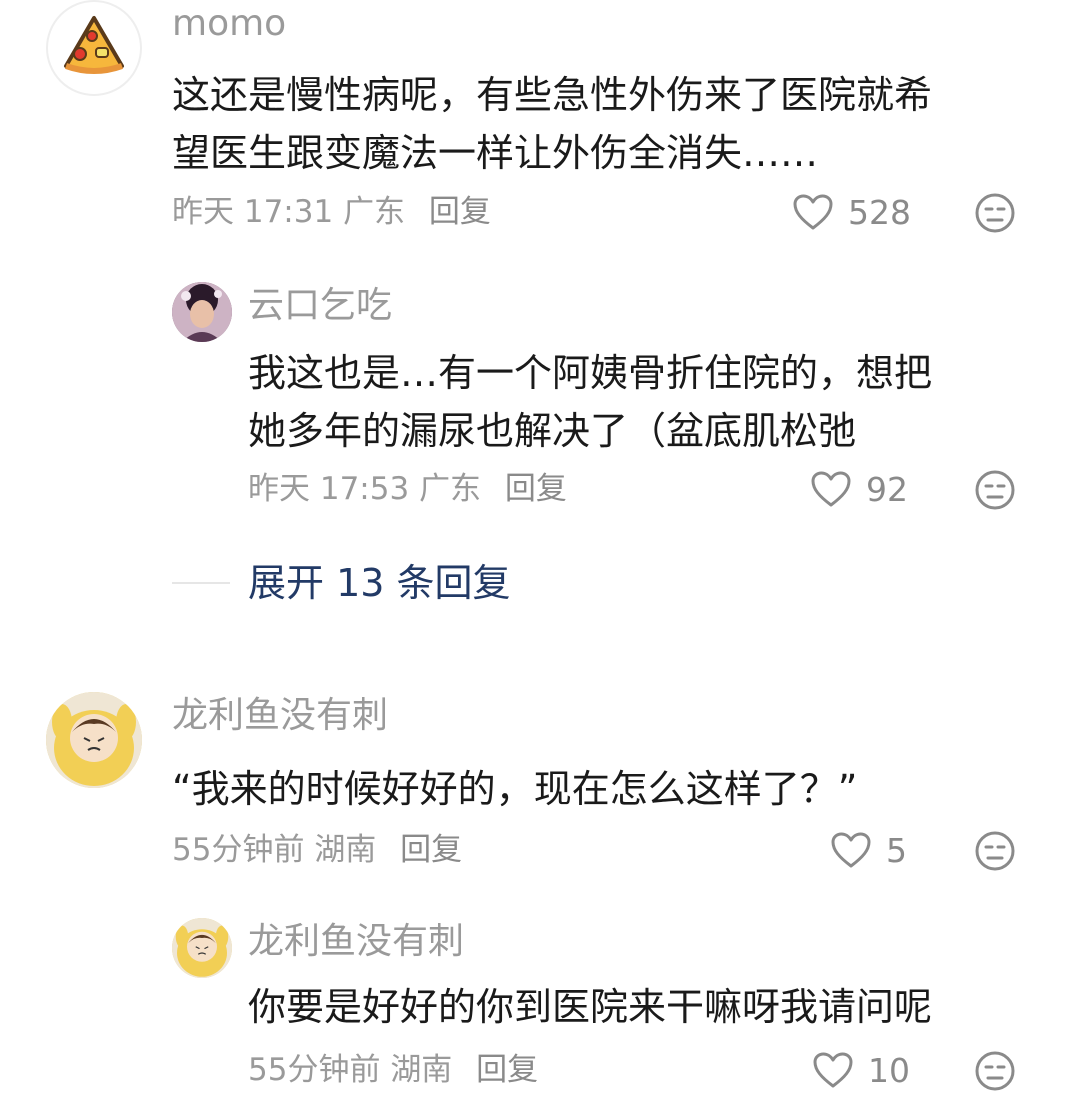 This screenshot has height=1104, width=1080. Describe the element at coordinates (887, 489) in the screenshot. I see `like-count: 92` at that location.